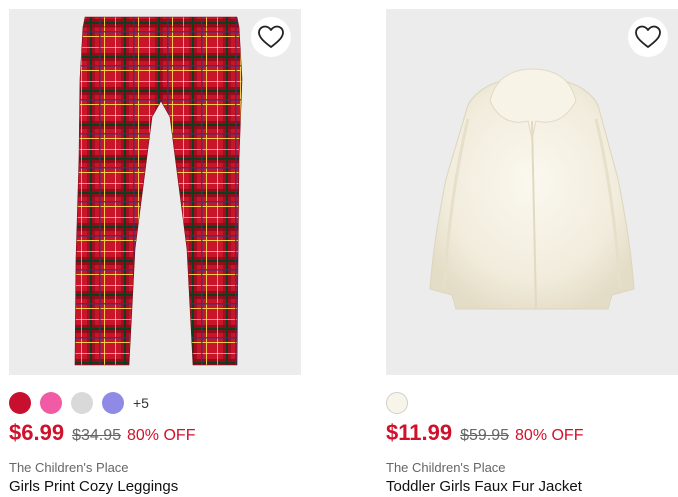  Describe the element at coordinates (419, 432) in the screenshot. I see `sale-price: $11.99` at that location.